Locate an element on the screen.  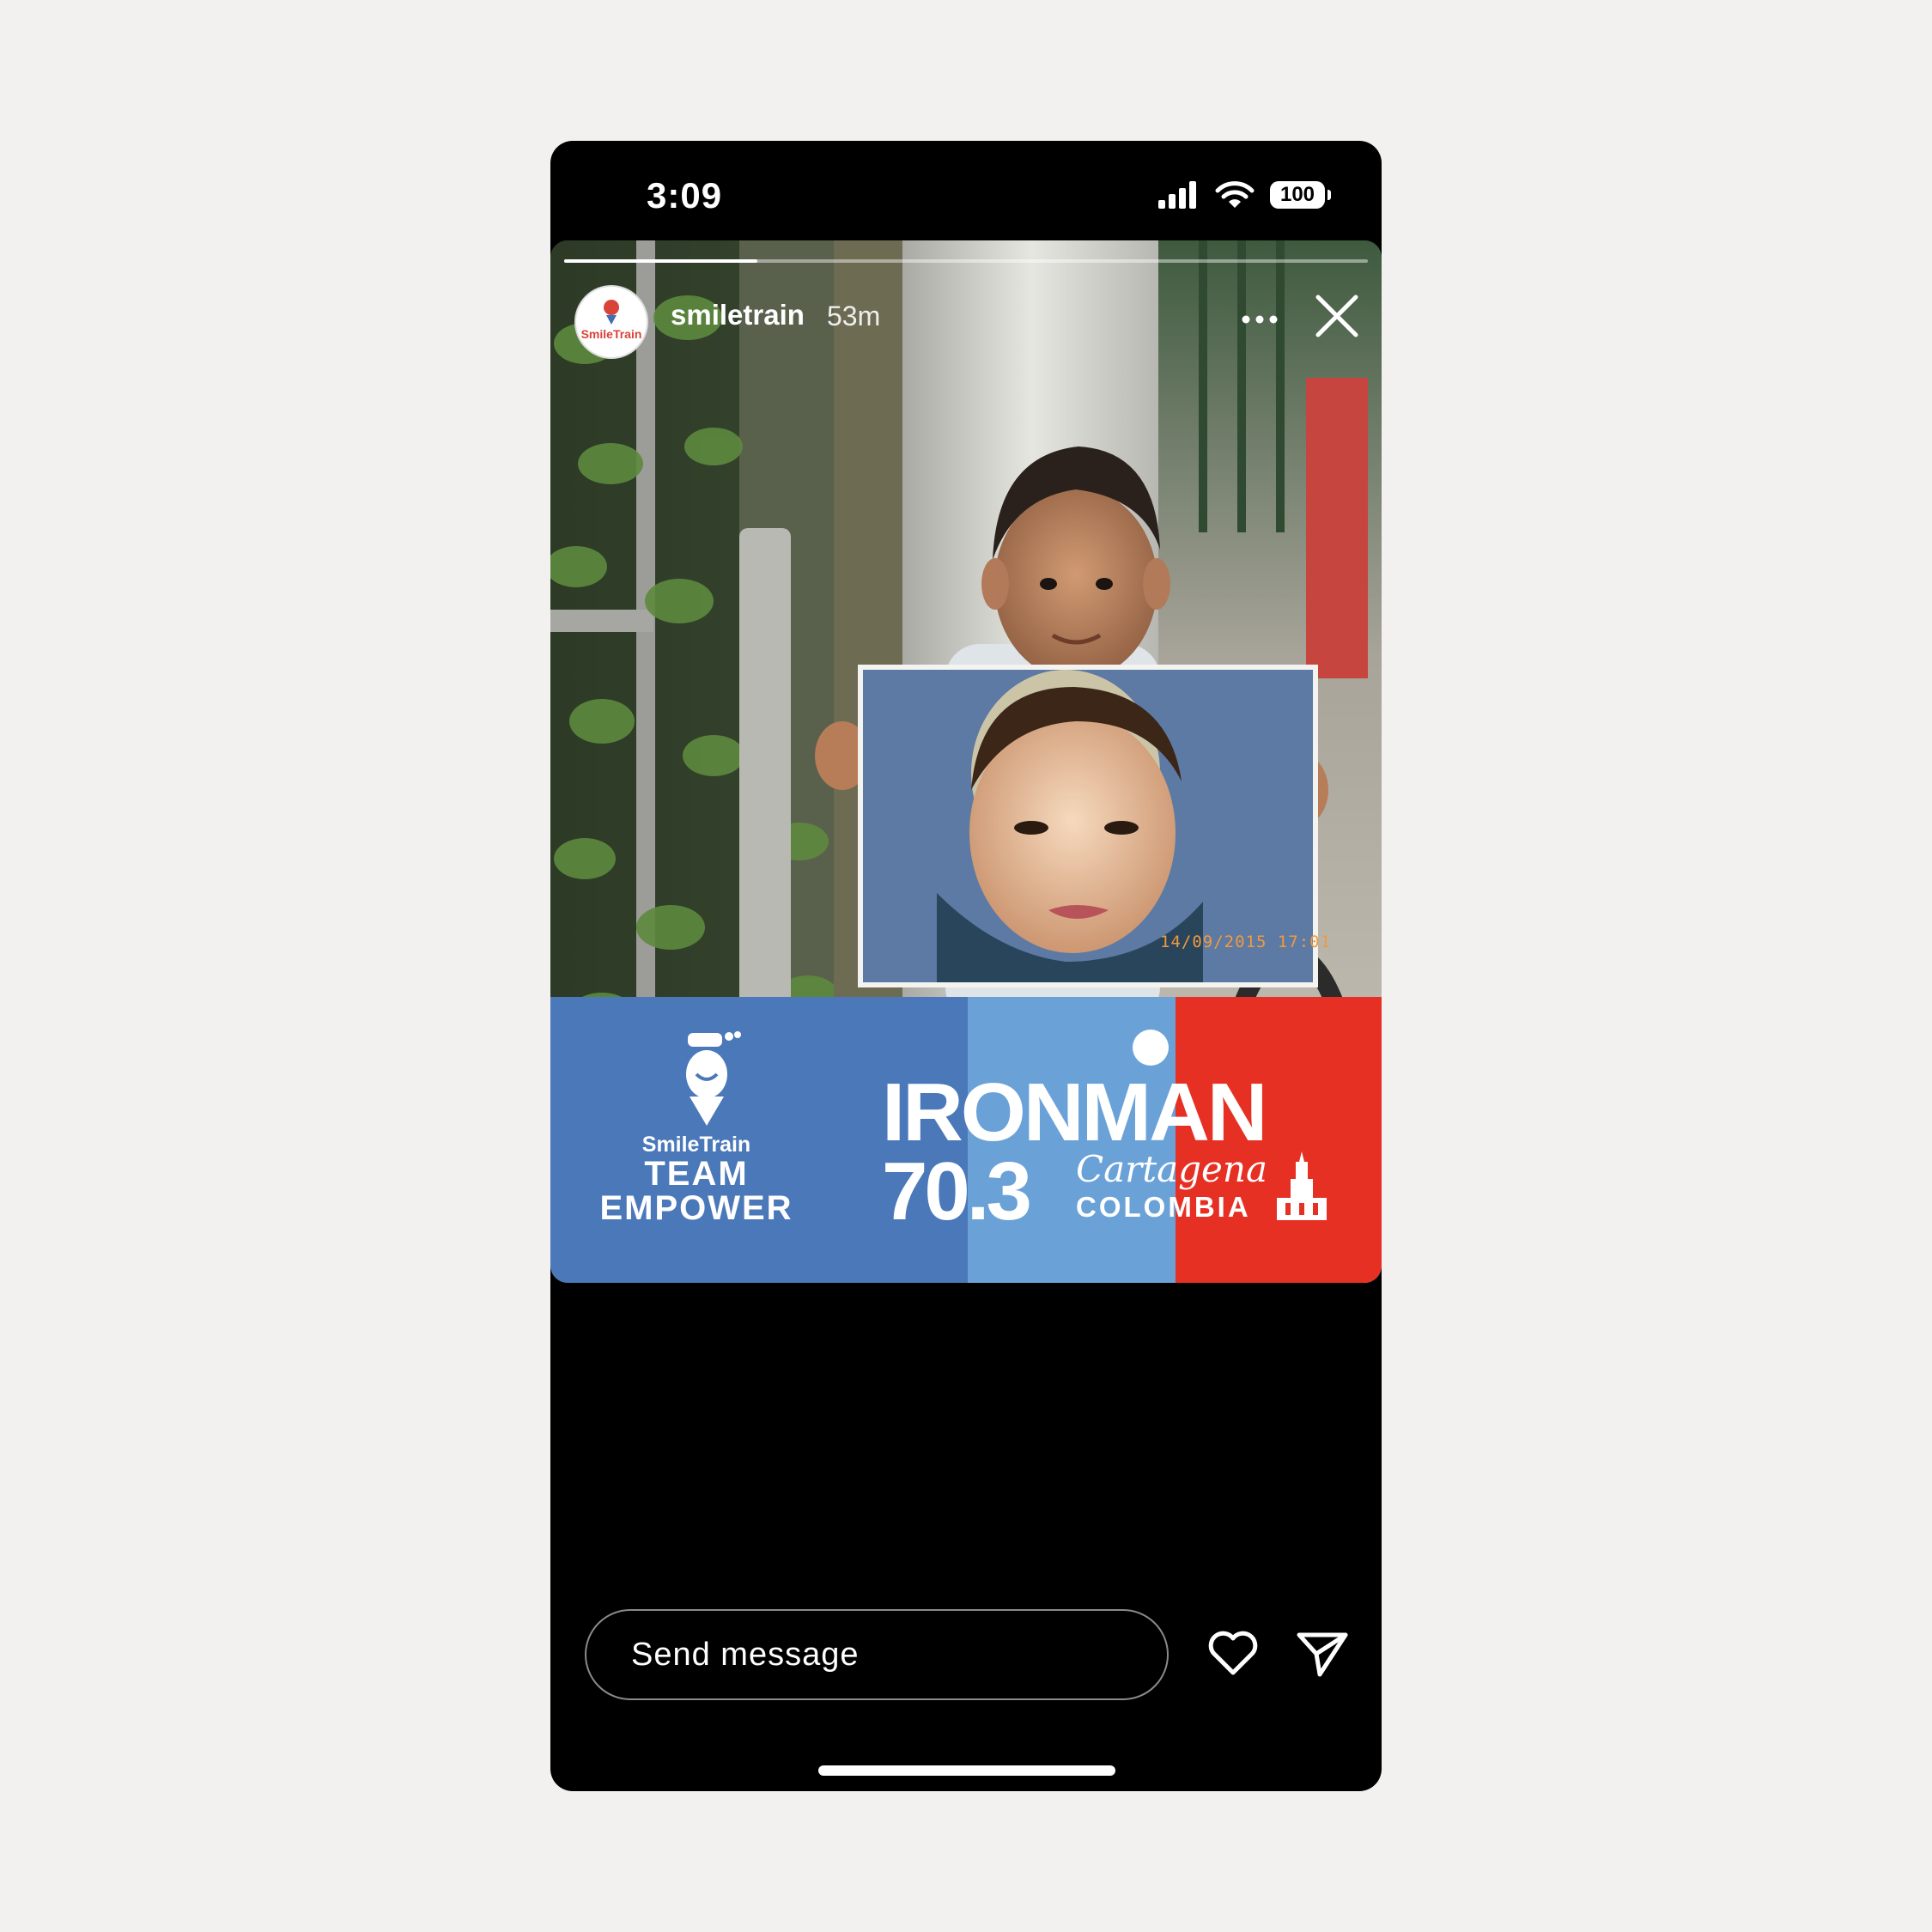
battery-icon: 100 is located at coordinates (1301, 195).